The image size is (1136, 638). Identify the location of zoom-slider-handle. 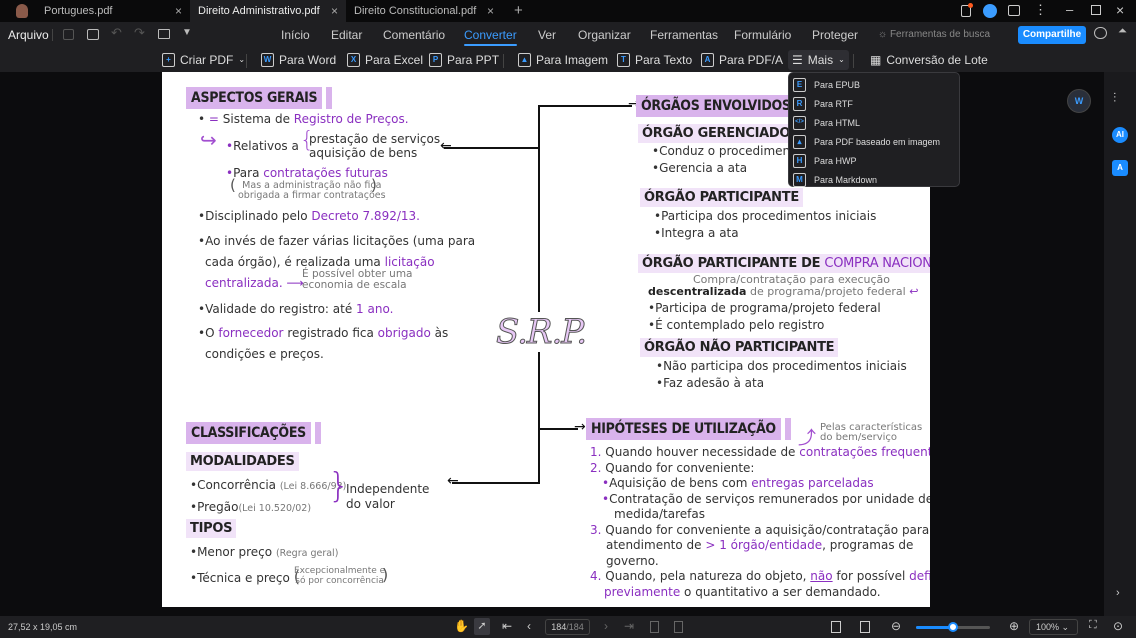
(953, 627).